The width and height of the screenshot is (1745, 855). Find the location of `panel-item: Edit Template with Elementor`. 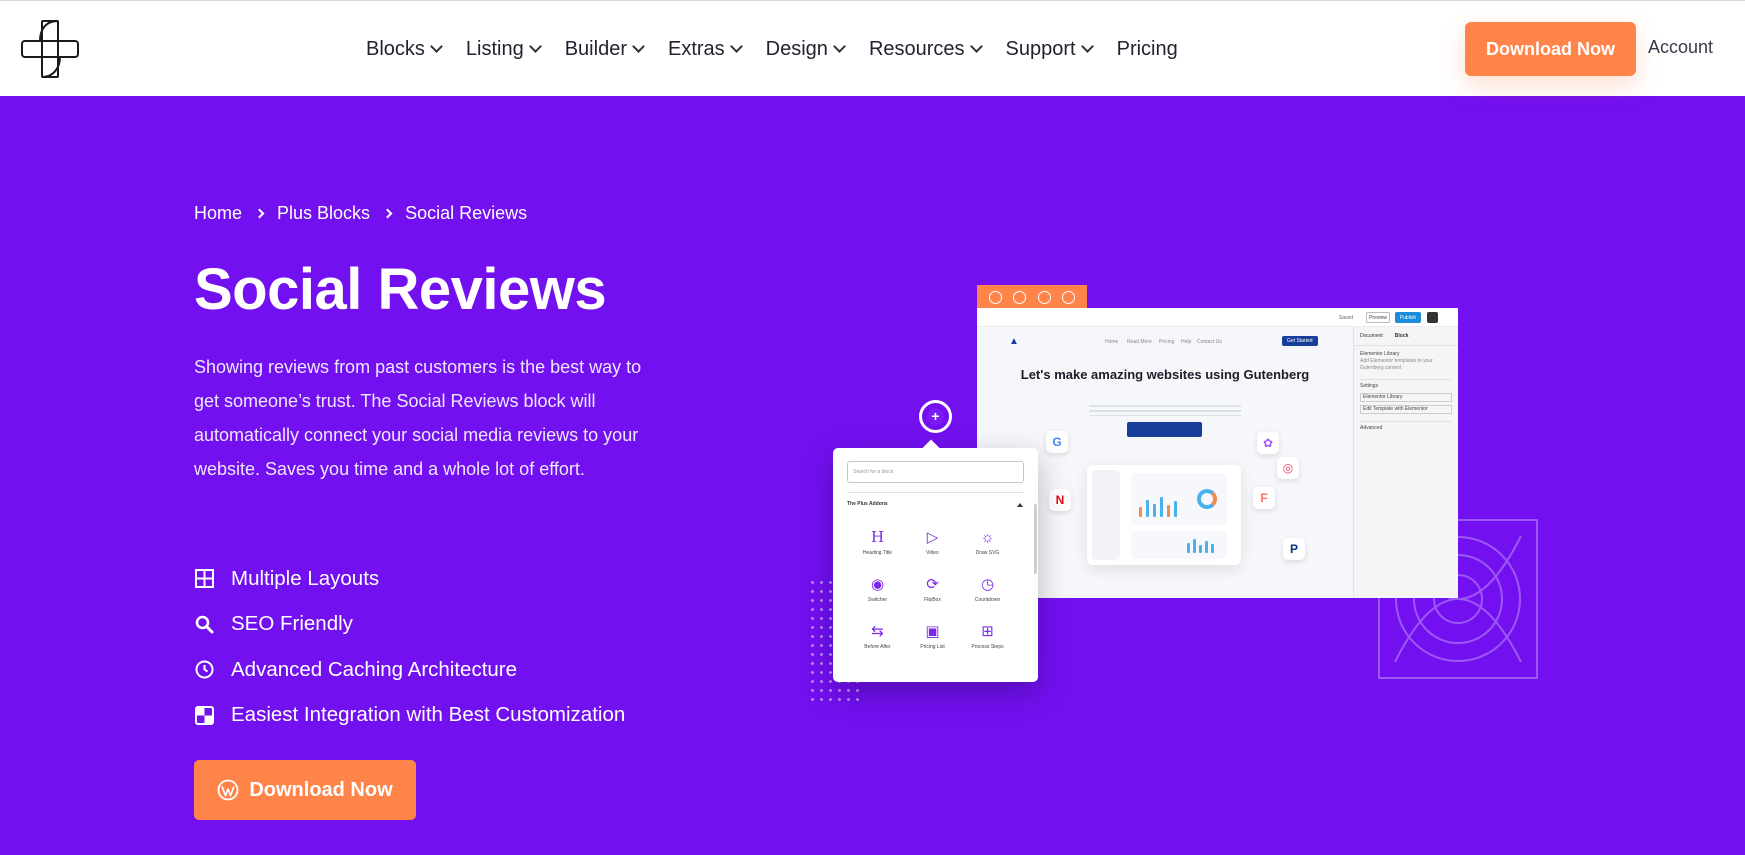

panel-item: Edit Template with Elementor is located at coordinates (1406, 409).